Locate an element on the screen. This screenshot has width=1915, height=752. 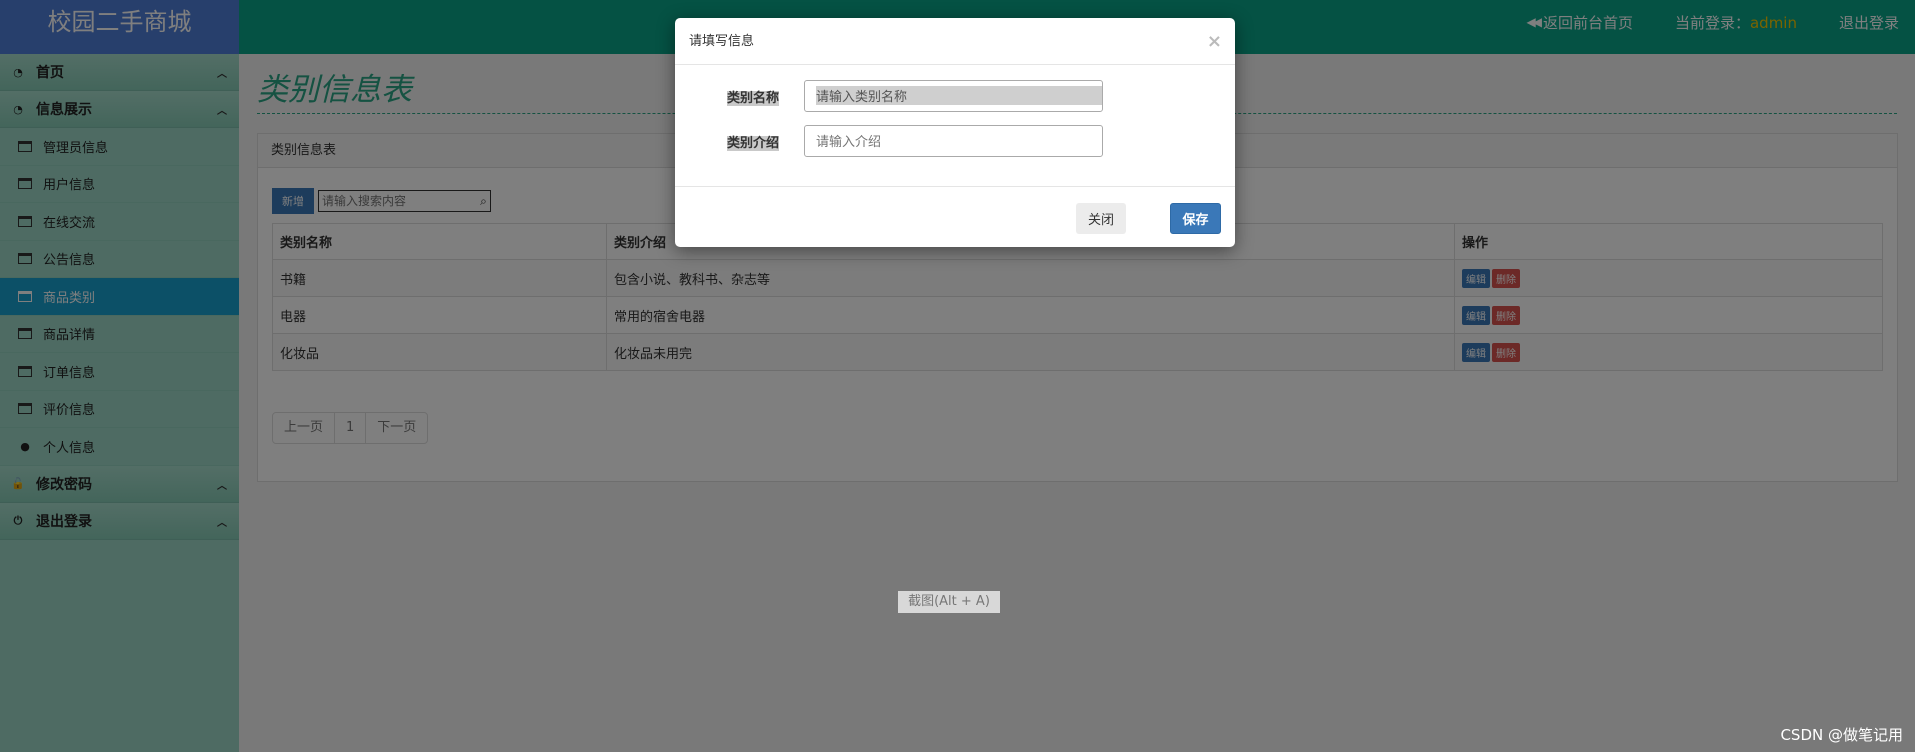
category-desc-row: 类别介绍 is located at coordinates (955, 141).